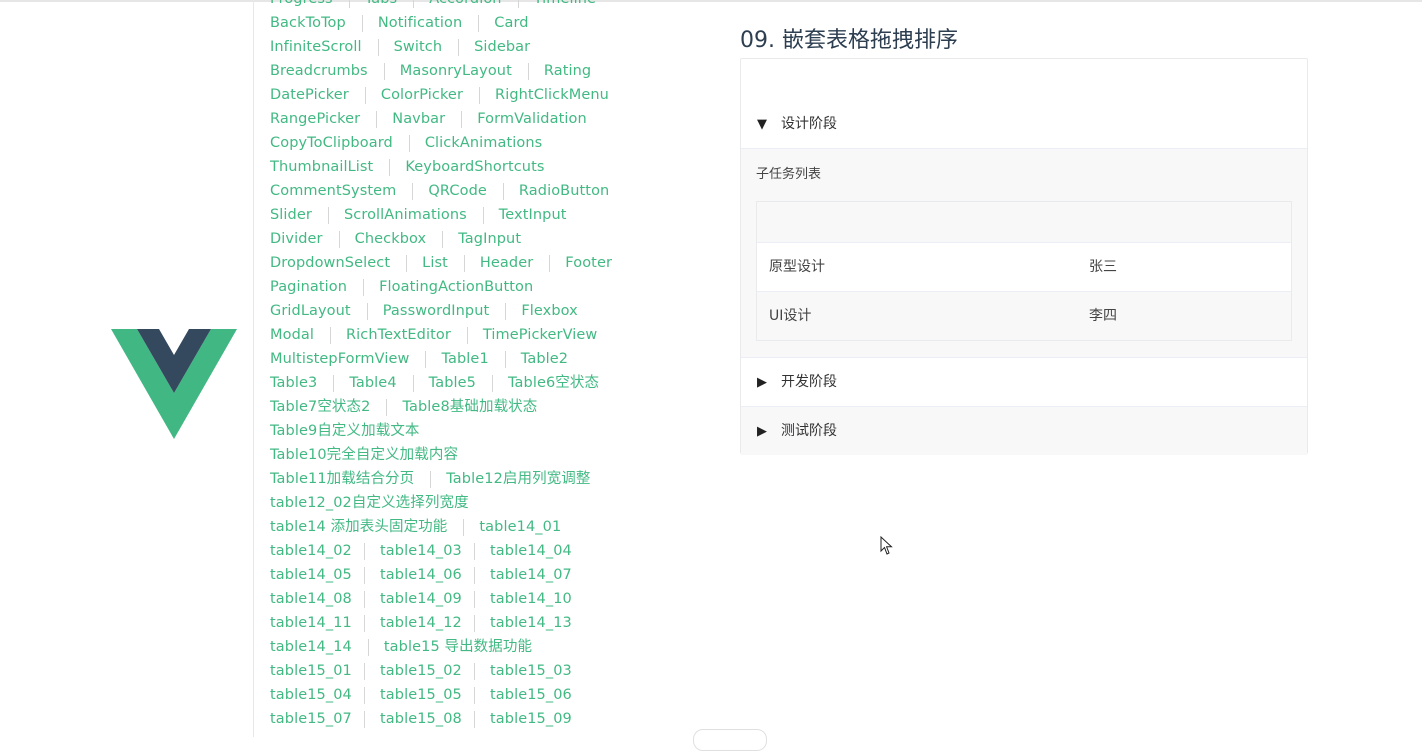 The height and width of the screenshot is (751, 1422). Describe the element at coordinates (309, 695) in the screenshot. I see `nav-link: table15_04` at that location.